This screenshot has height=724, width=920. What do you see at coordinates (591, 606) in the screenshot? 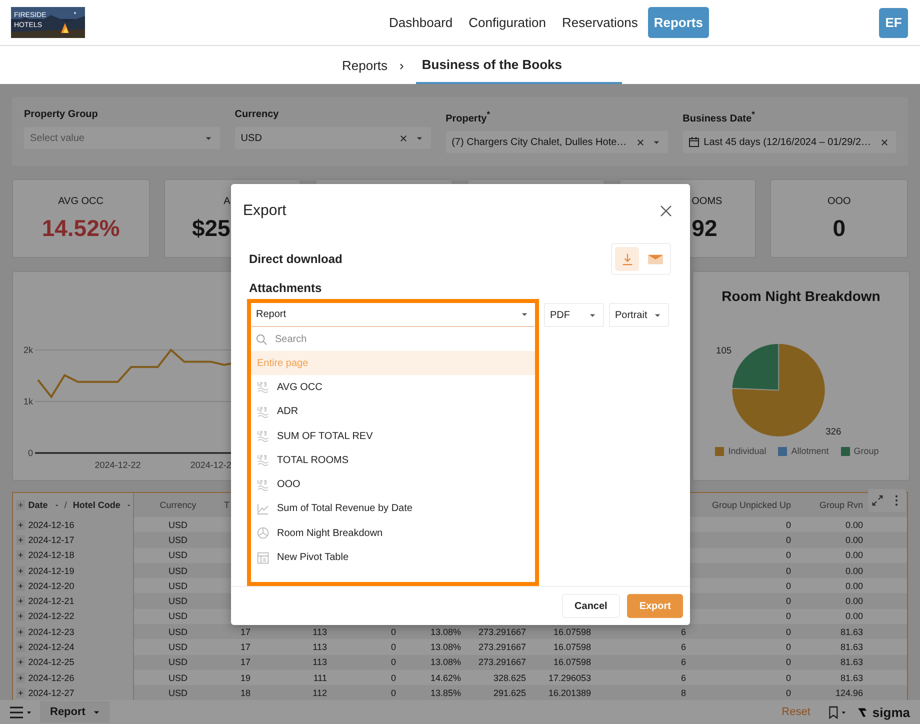
I see `cancel-button: Cancel` at bounding box center [591, 606].